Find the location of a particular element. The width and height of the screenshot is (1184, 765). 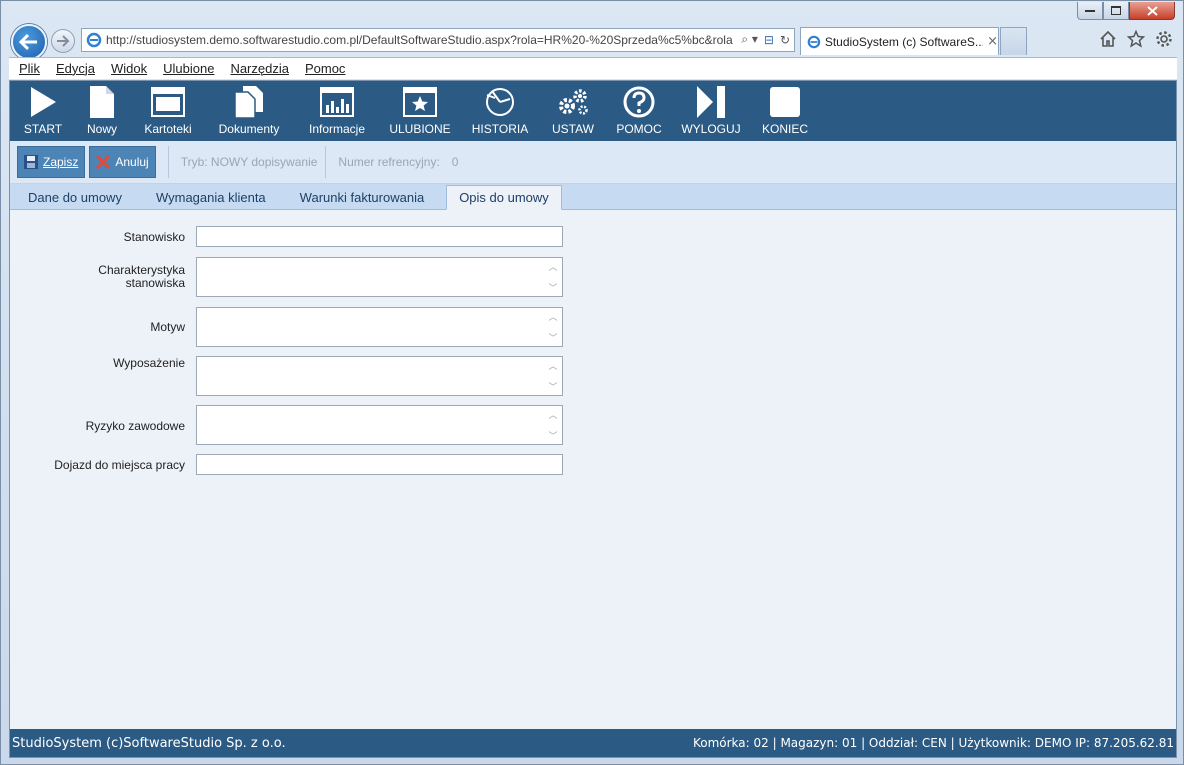

refresh-icon: ↻ is located at coordinates (785, 40).